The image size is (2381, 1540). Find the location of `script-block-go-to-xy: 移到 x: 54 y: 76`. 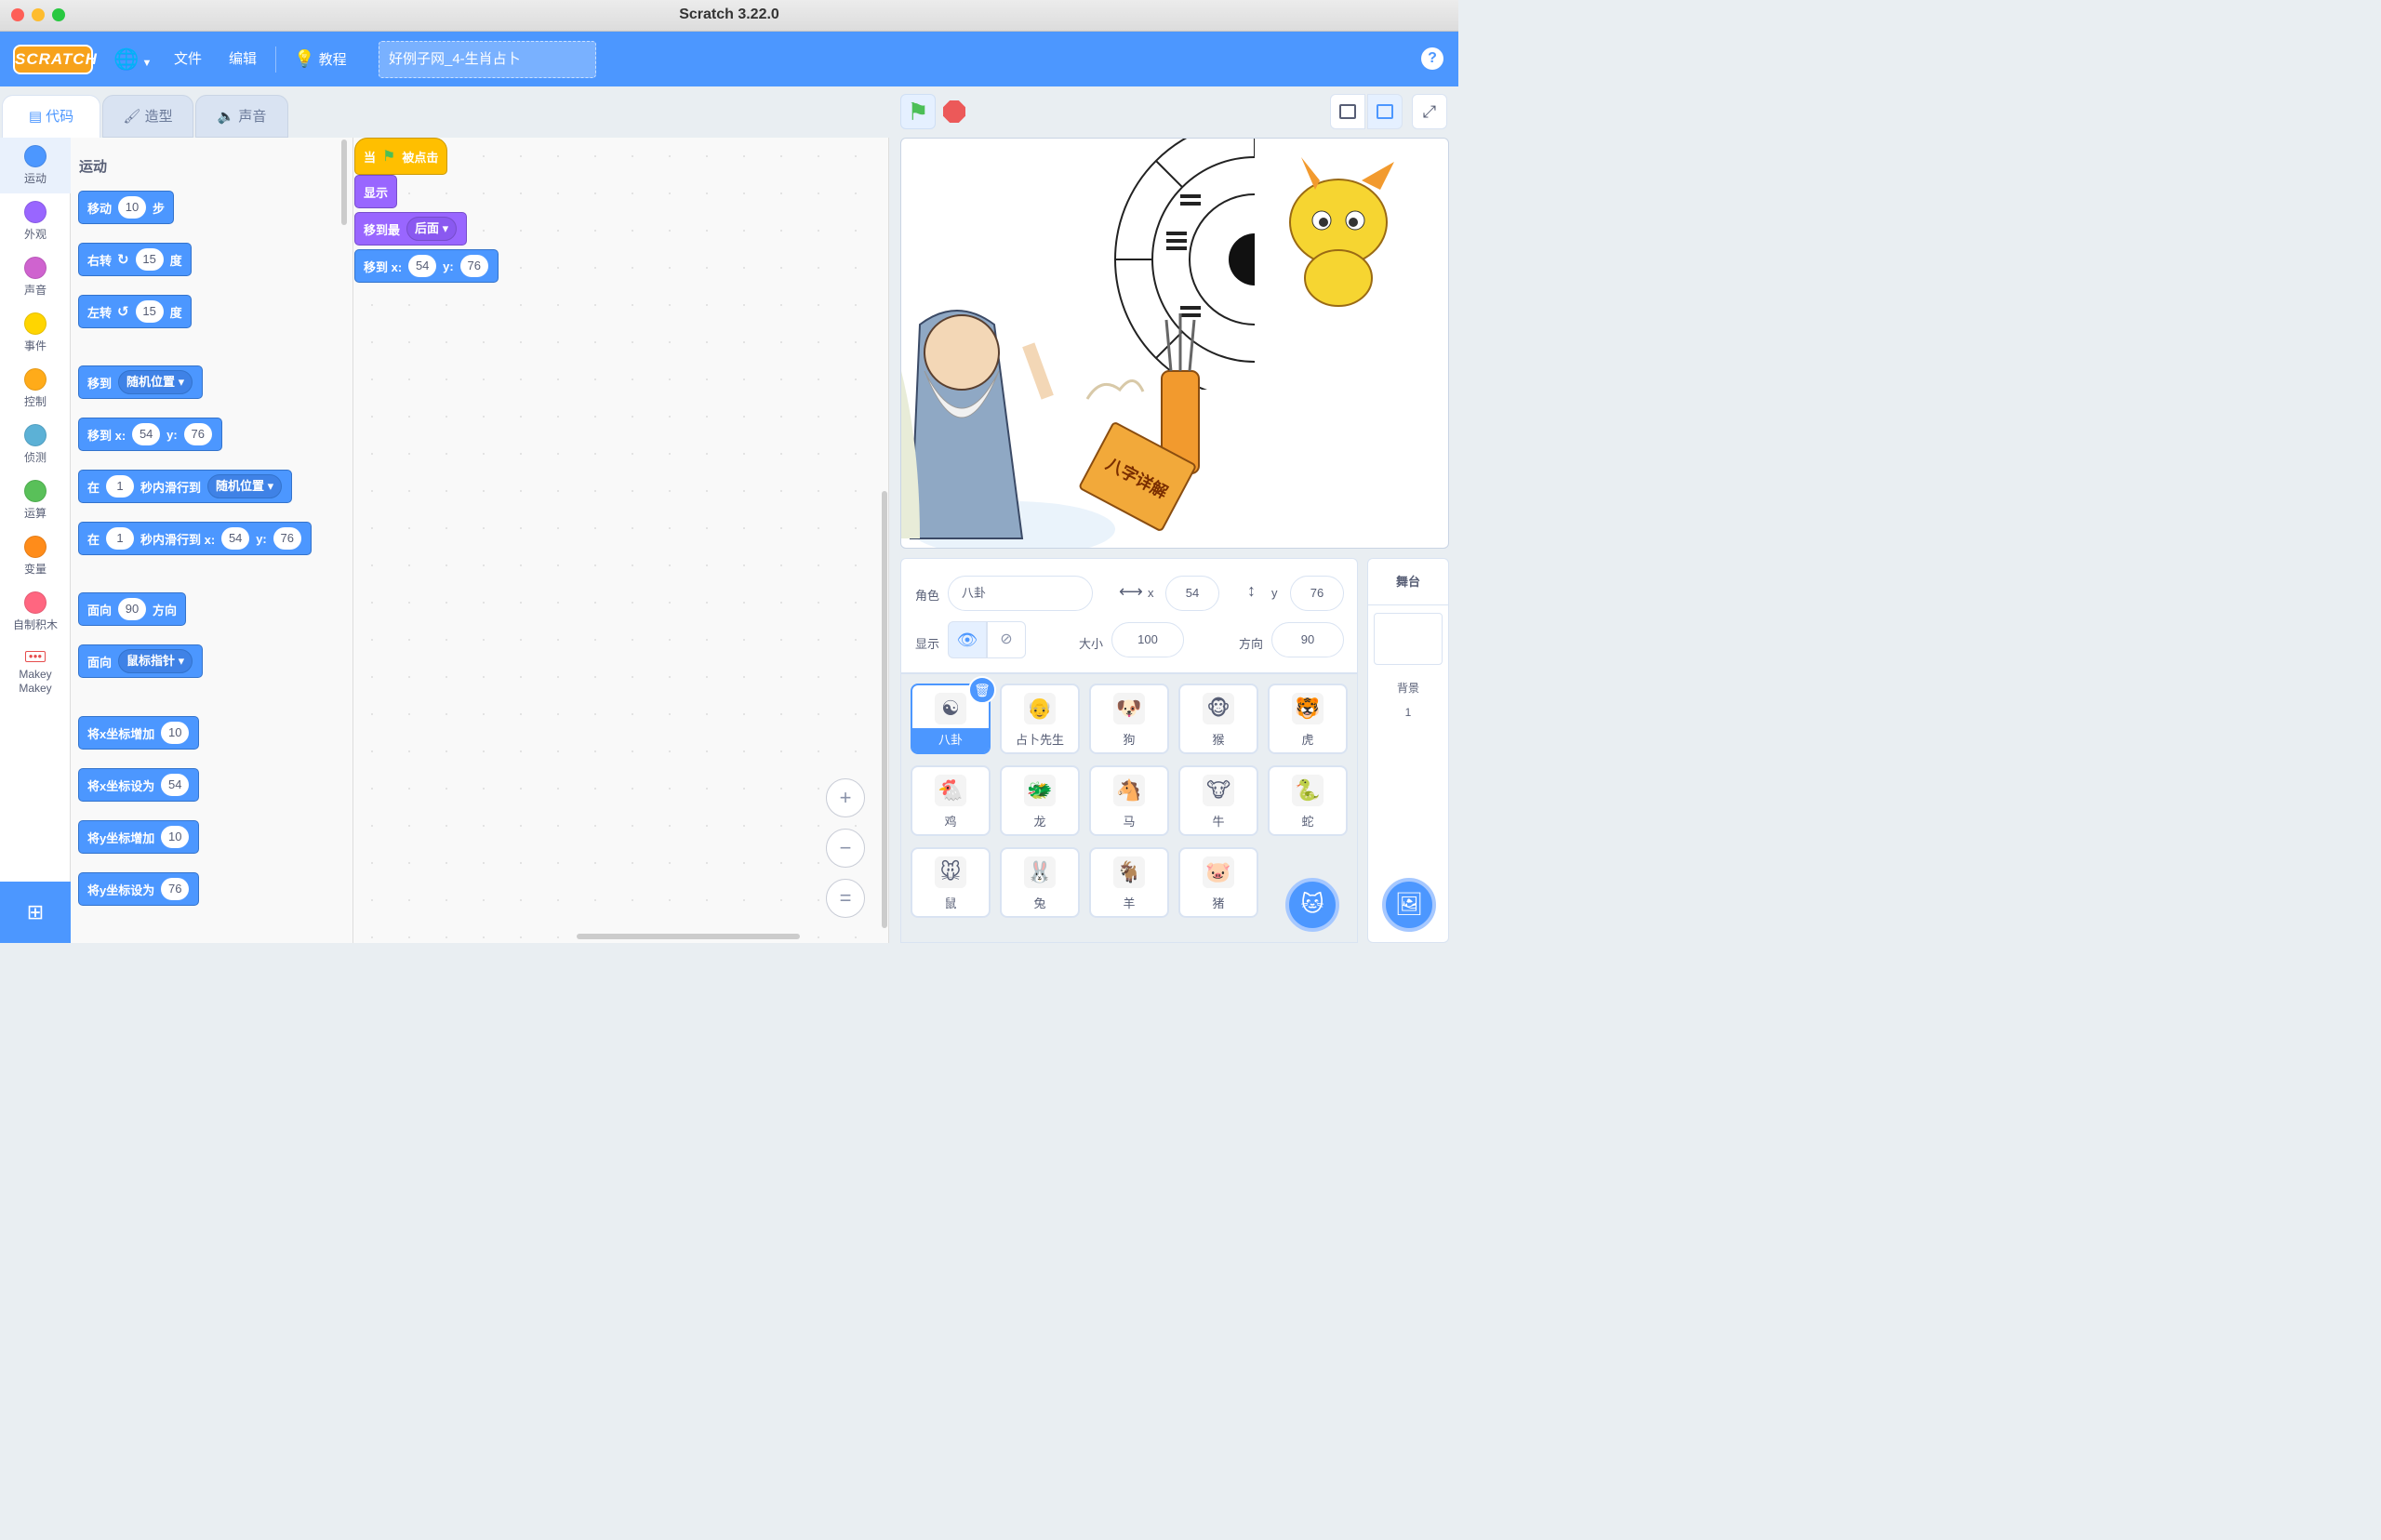

script-block-go-to-xy: 移到 x: 54 y: 76 is located at coordinates (426, 266).